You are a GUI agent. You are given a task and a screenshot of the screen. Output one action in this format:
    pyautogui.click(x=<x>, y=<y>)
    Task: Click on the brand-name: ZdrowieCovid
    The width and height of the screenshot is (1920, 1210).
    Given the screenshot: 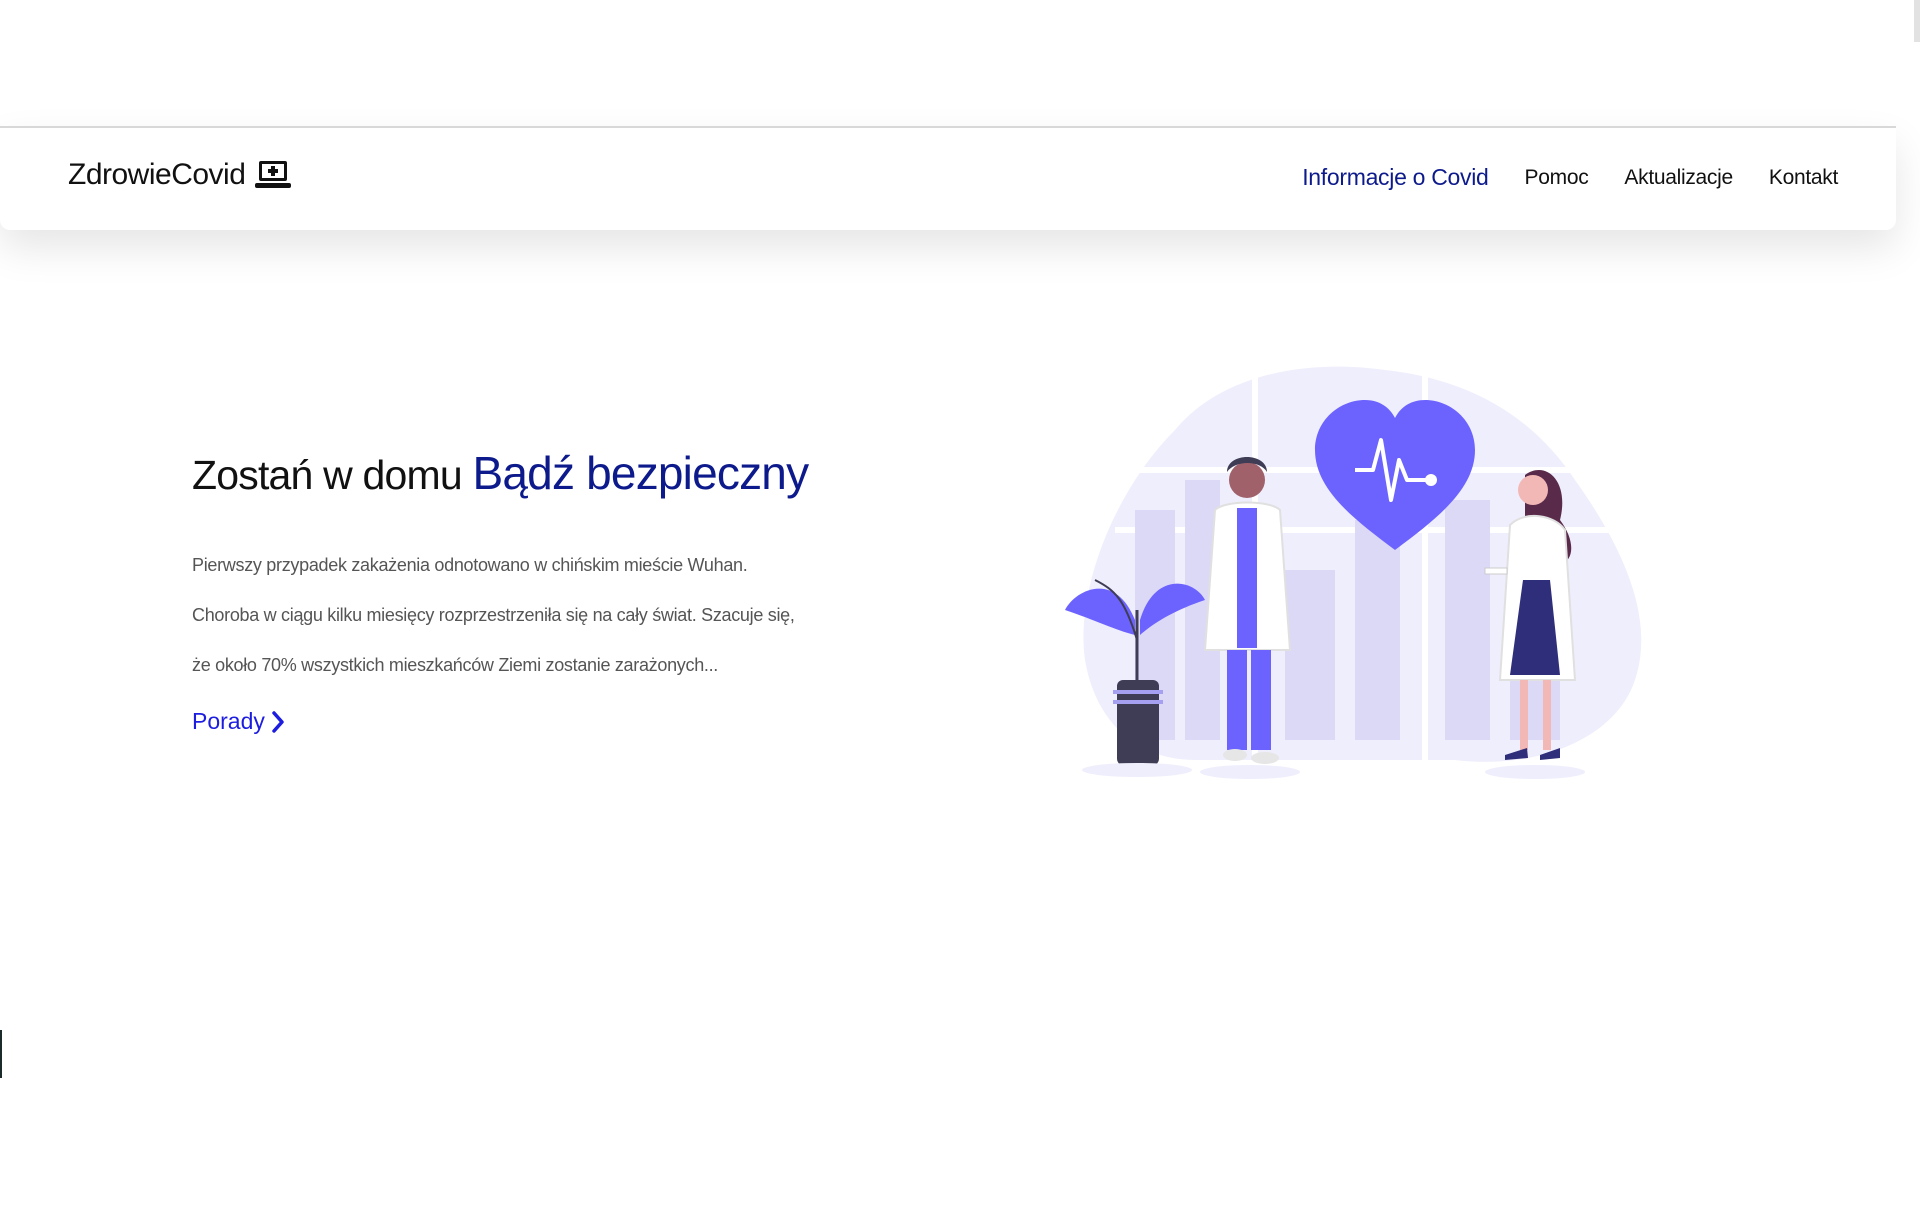 What is the action you would take?
    pyautogui.click(x=157, y=174)
    